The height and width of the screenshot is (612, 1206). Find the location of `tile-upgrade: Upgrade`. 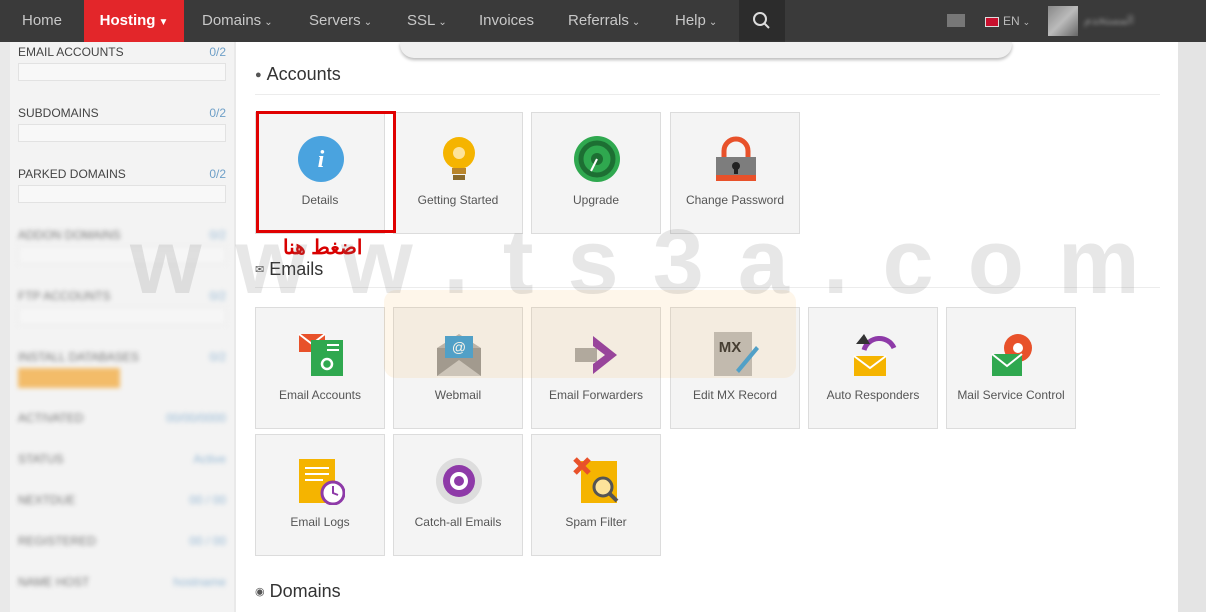

tile-upgrade: Upgrade is located at coordinates (596, 173).